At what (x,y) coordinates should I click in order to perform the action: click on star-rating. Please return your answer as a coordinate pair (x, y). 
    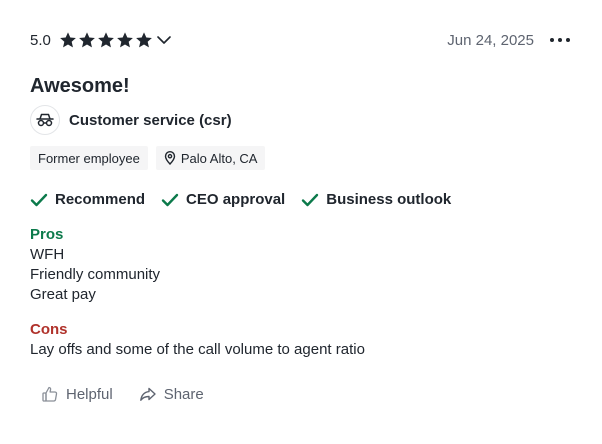
    Looking at the image, I should click on (106, 40).